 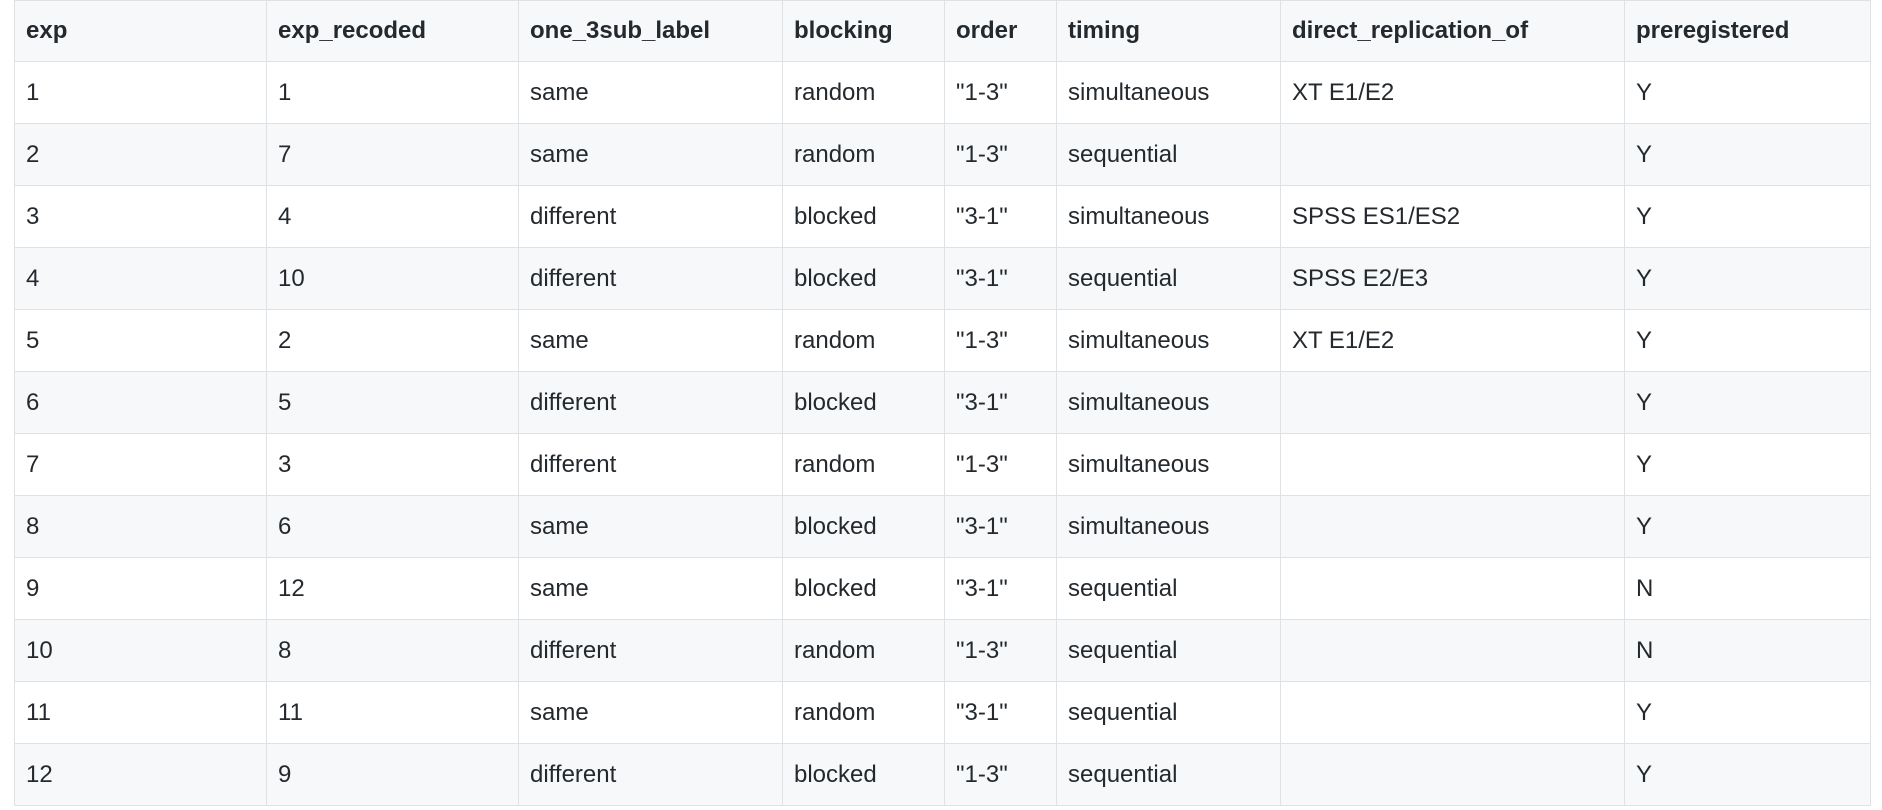 What do you see at coordinates (392, 526) in the screenshot?
I see `table-cell-exp-recoded: 6` at bounding box center [392, 526].